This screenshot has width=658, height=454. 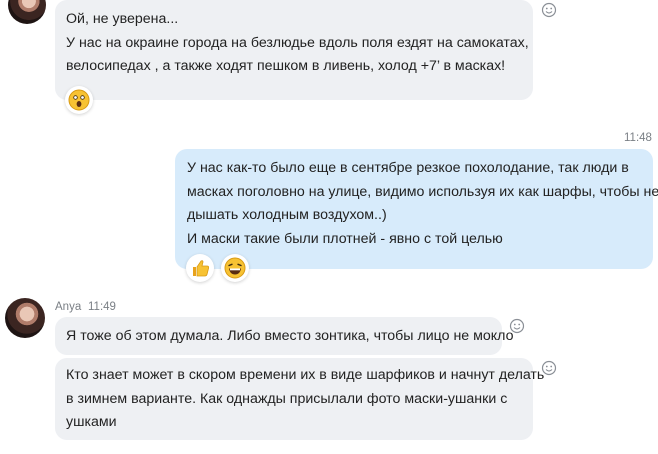 What do you see at coordinates (79, 100) in the screenshot?
I see `scared-face-icon` at bounding box center [79, 100].